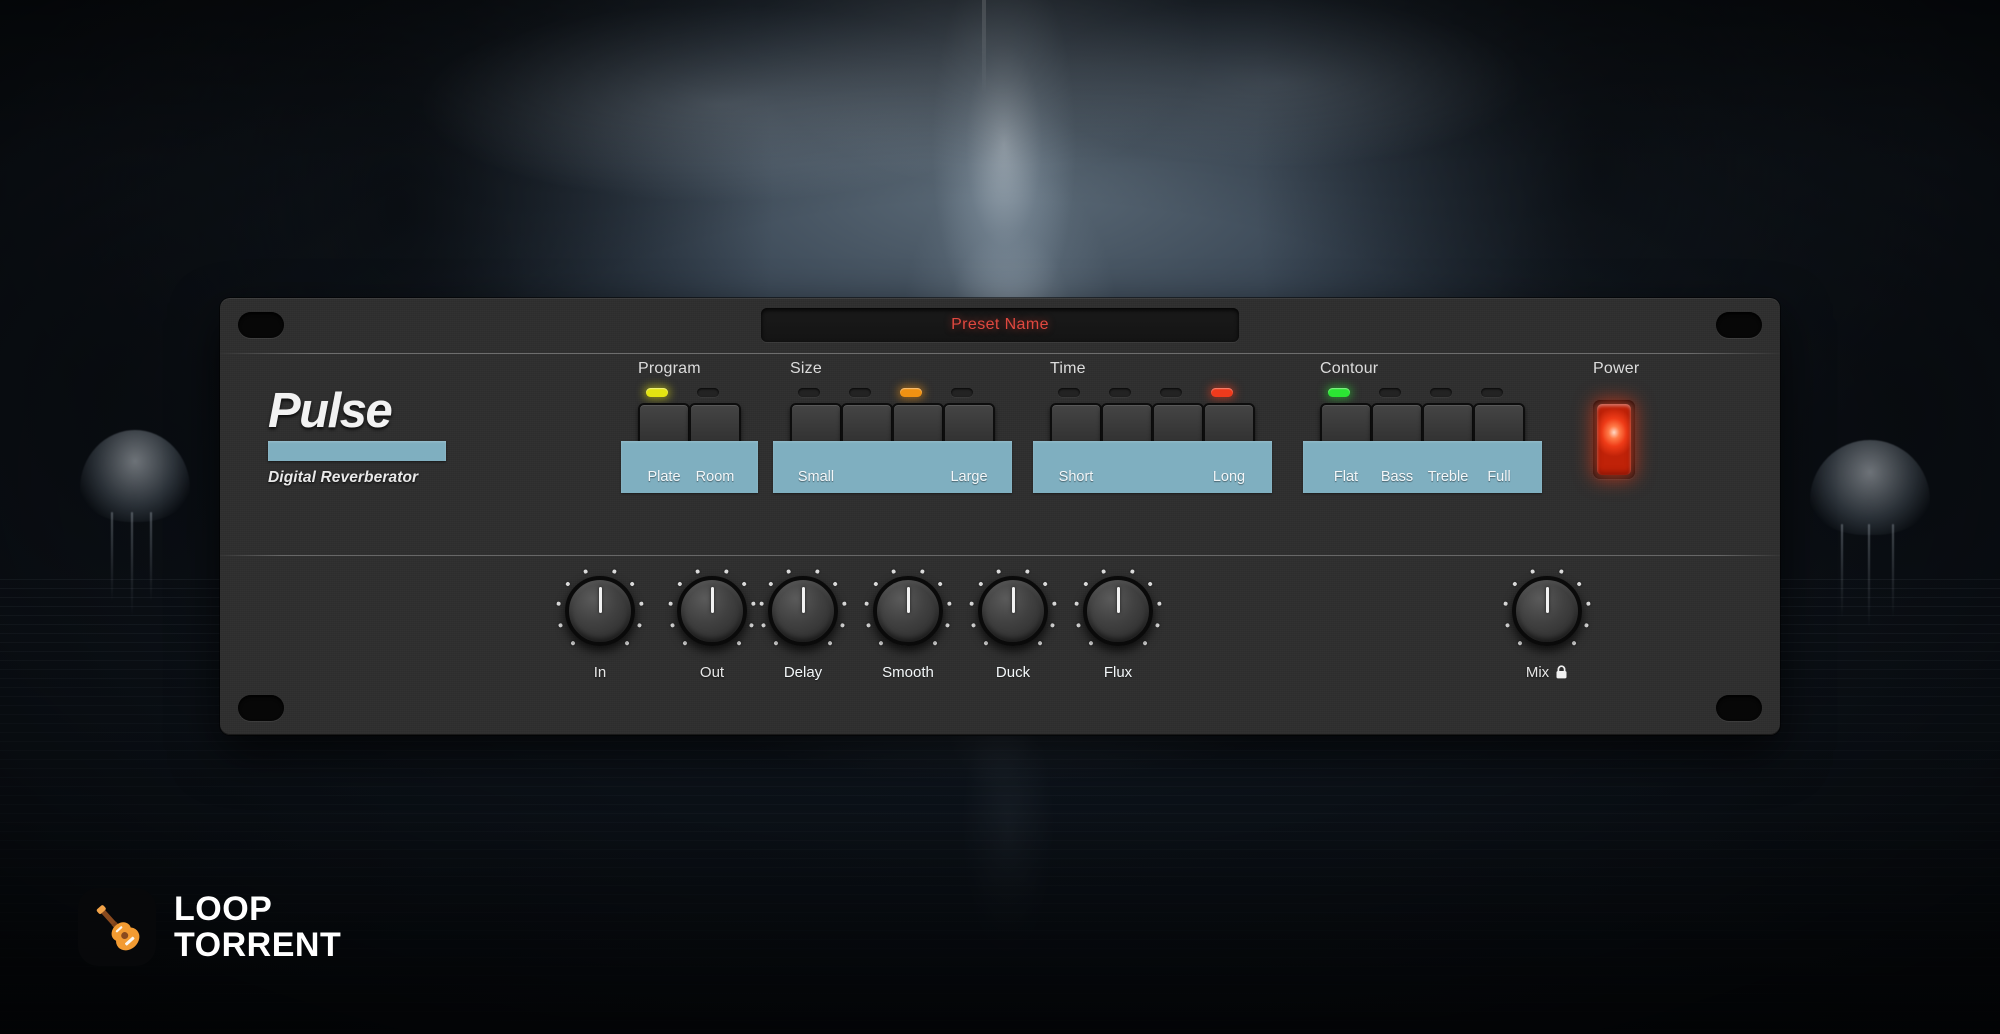  I want to click on knob-delay, so click(803, 611).